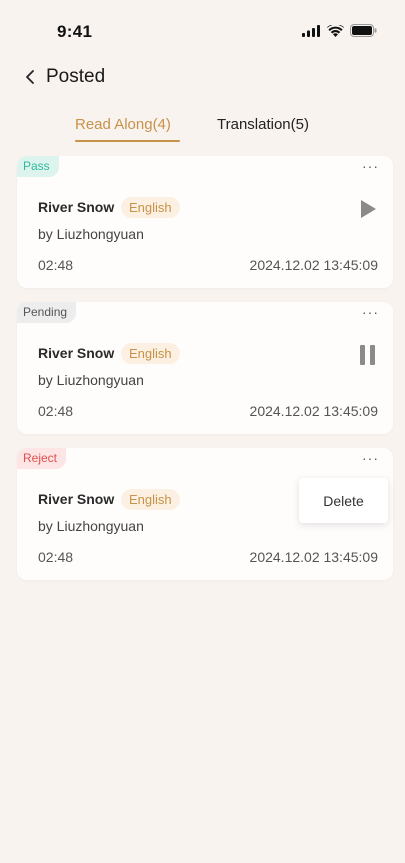 The image size is (405, 863). I want to click on play-icon, so click(368, 209).